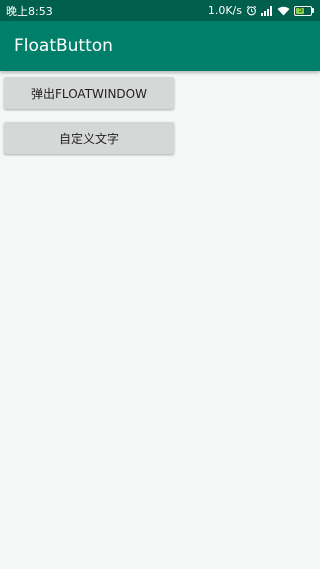 The height and width of the screenshot is (569, 320). What do you see at coordinates (89, 138) in the screenshot?
I see `custom-text-button: 自定义文字` at bounding box center [89, 138].